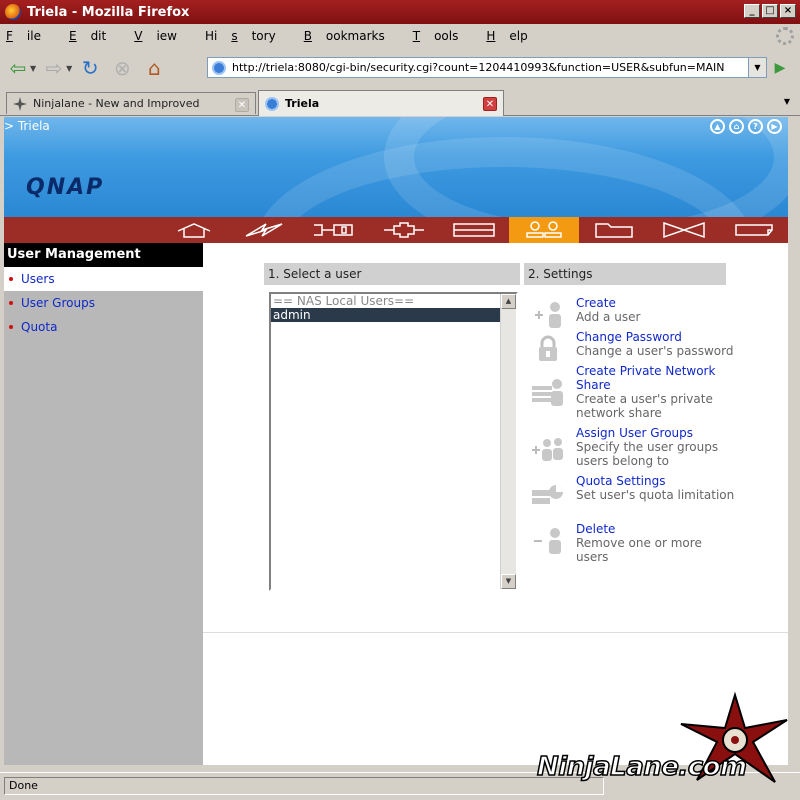 The width and height of the screenshot is (800, 800). Describe the element at coordinates (655, 495) in the screenshot. I see `quota-settings-desc: Set user's quota limitation` at that location.